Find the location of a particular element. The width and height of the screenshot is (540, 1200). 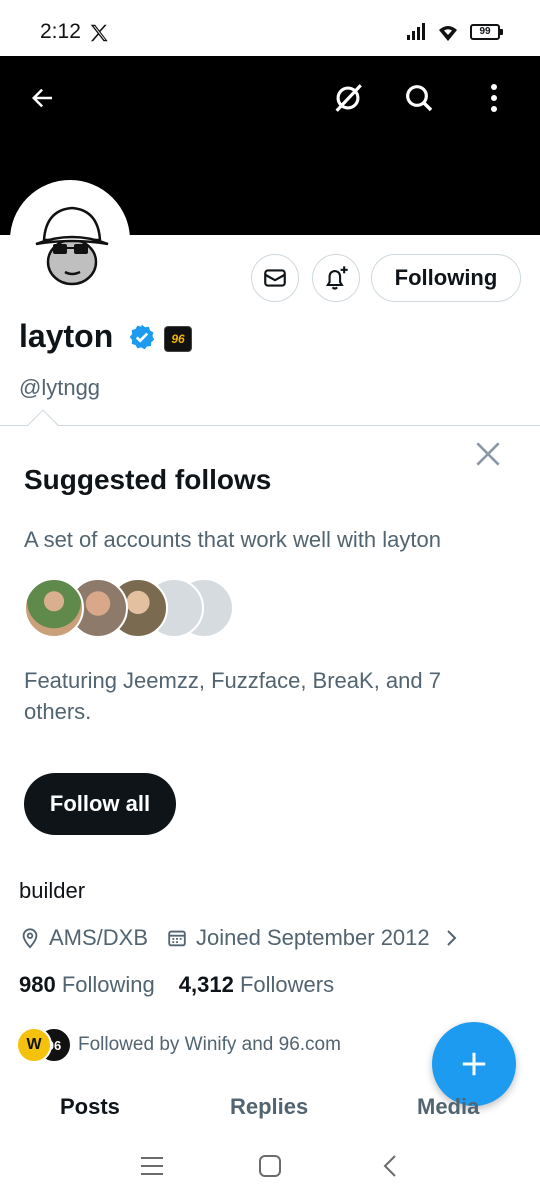

notifications-button is located at coordinates (336, 278).